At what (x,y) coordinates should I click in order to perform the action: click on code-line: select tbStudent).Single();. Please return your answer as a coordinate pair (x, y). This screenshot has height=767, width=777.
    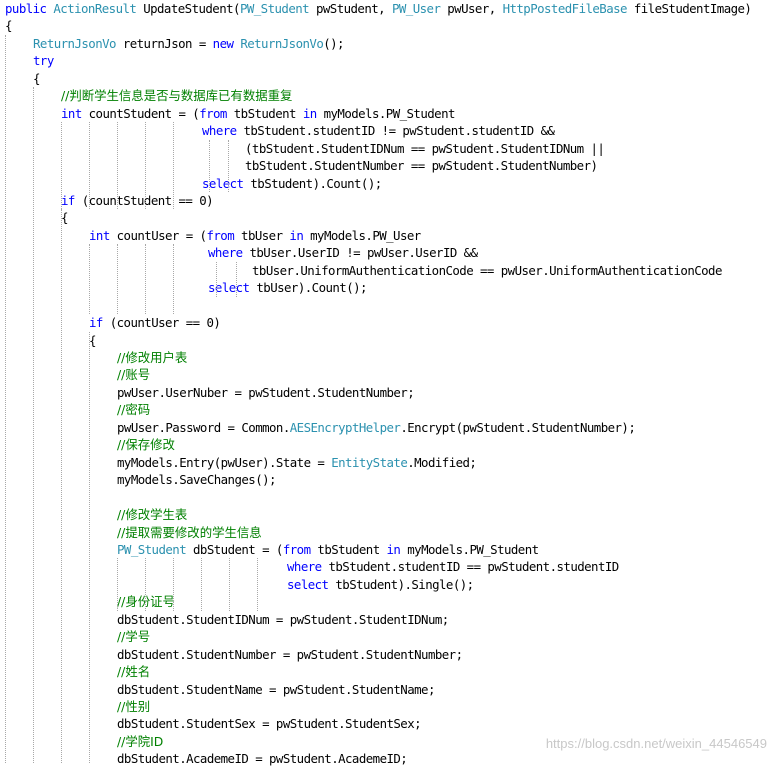
    Looking at the image, I should click on (380, 584).